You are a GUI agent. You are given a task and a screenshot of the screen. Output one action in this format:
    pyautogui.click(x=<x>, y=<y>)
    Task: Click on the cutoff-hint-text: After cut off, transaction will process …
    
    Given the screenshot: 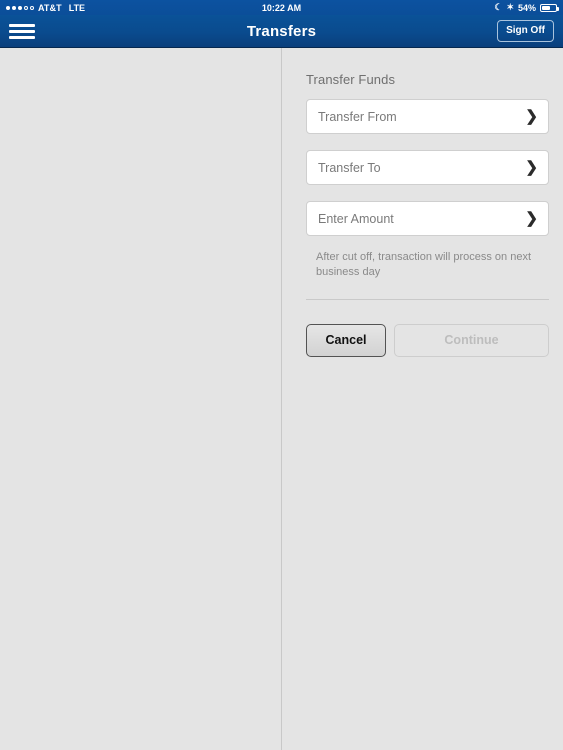 What is the action you would take?
    pyautogui.click(x=424, y=265)
    